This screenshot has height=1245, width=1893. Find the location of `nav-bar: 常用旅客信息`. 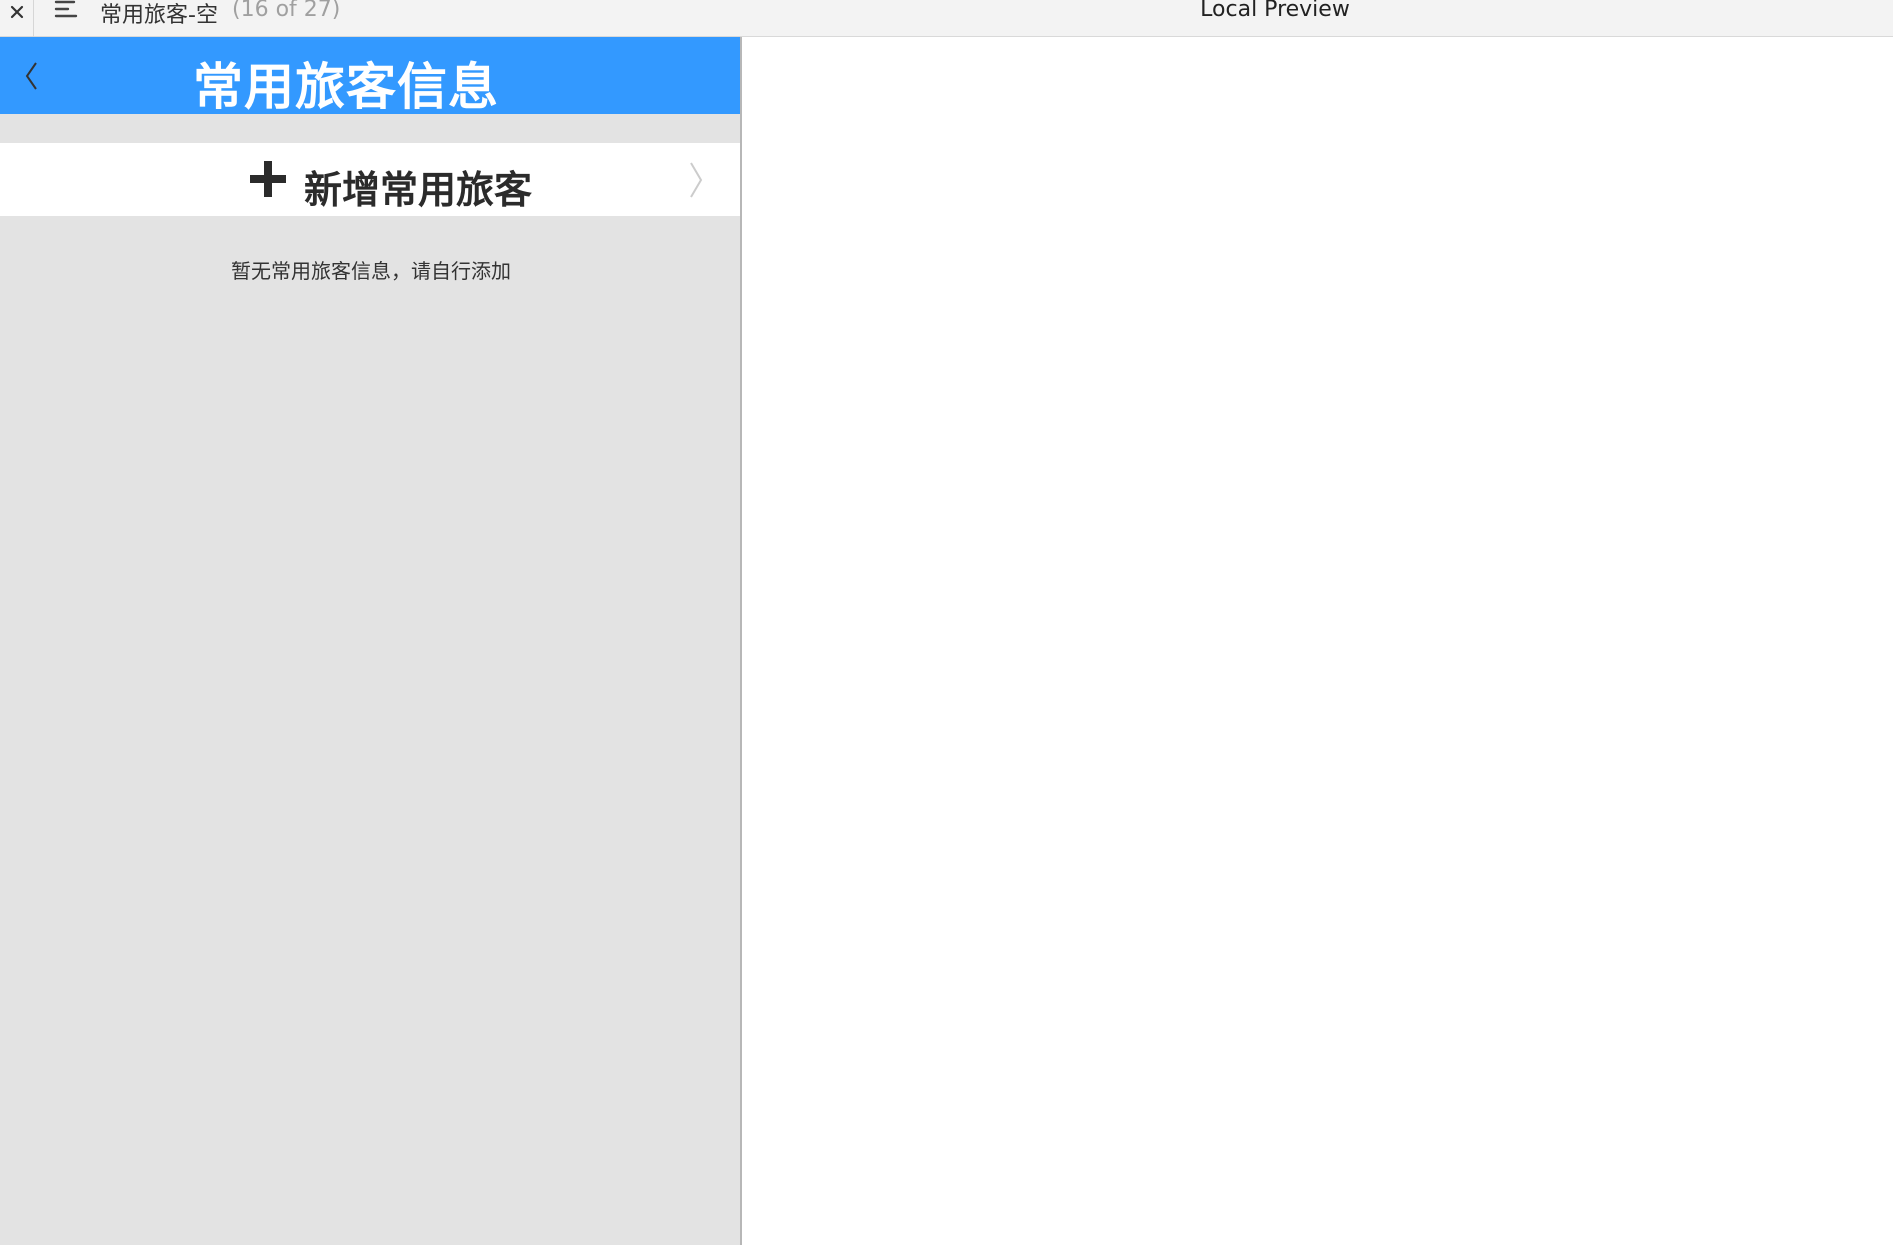

nav-bar: 常用旅客信息 is located at coordinates (370, 76).